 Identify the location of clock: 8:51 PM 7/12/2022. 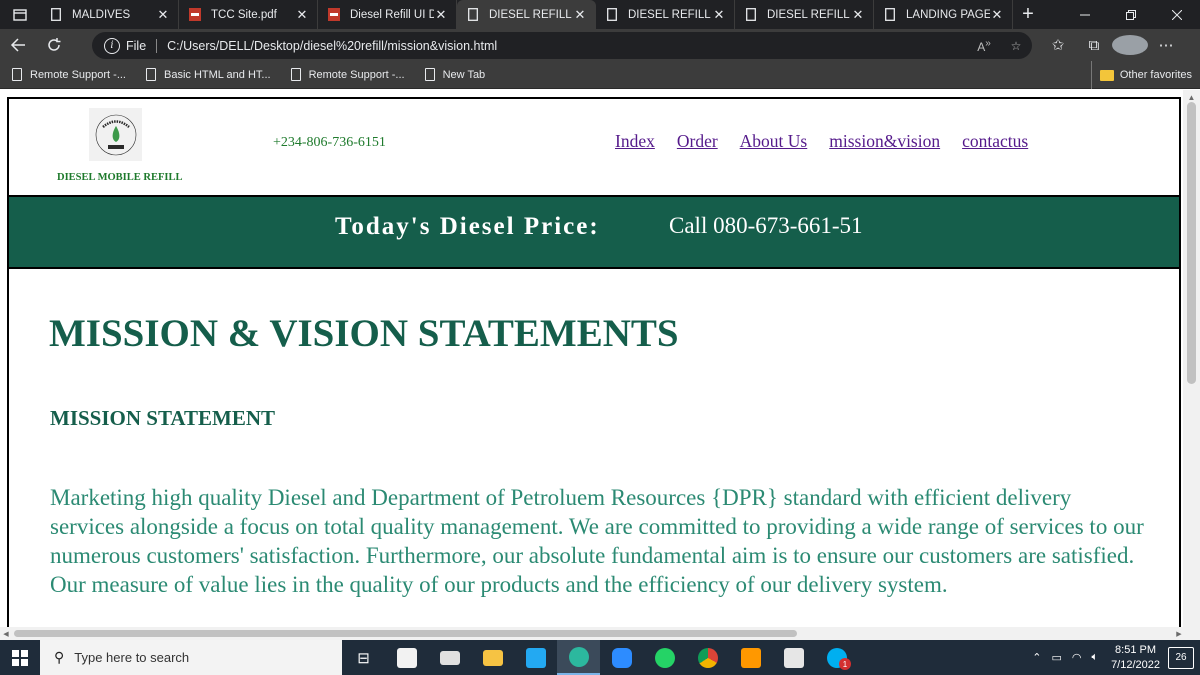
(1135, 658).